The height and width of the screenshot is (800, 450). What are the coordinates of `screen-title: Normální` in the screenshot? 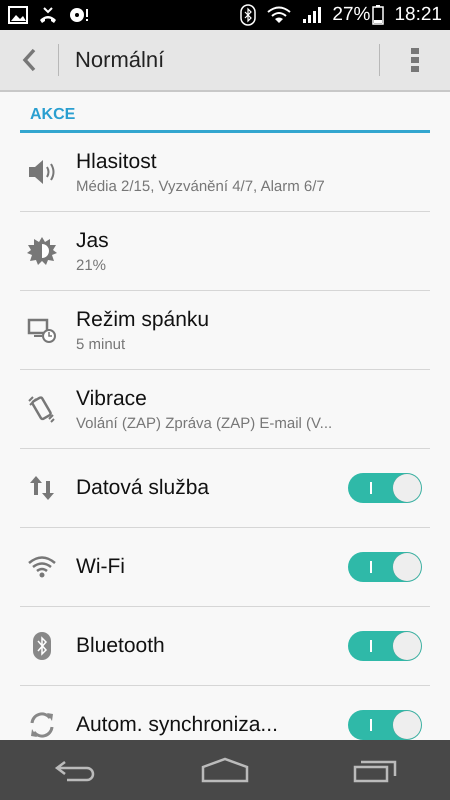 It's located at (120, 60).